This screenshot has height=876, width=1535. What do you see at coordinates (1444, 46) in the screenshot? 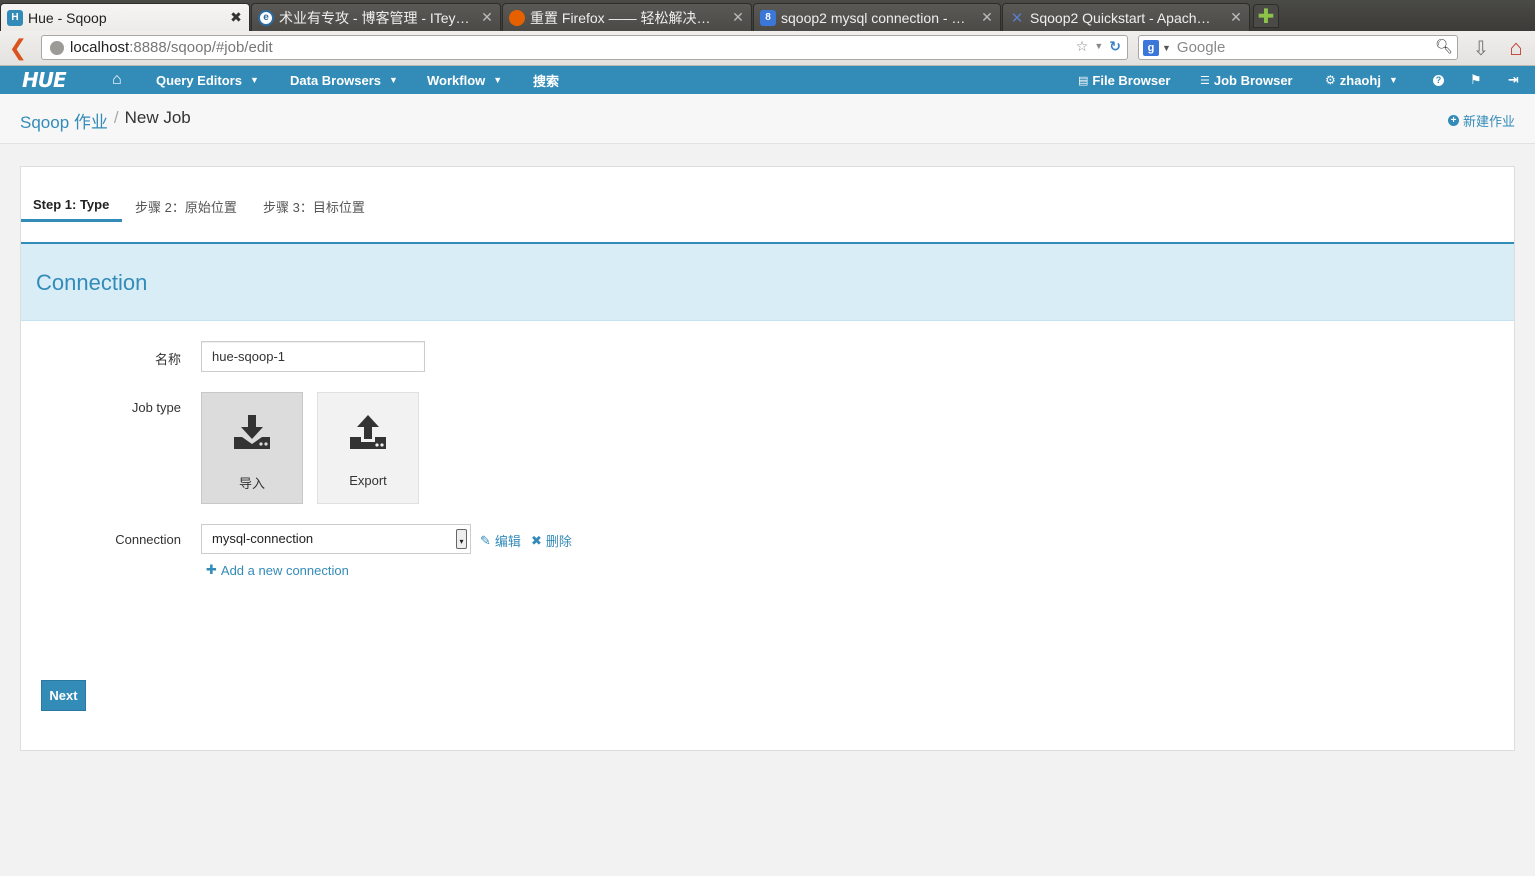
I see `search-icon: 🔍︎` at bounding box center [1444, 46].